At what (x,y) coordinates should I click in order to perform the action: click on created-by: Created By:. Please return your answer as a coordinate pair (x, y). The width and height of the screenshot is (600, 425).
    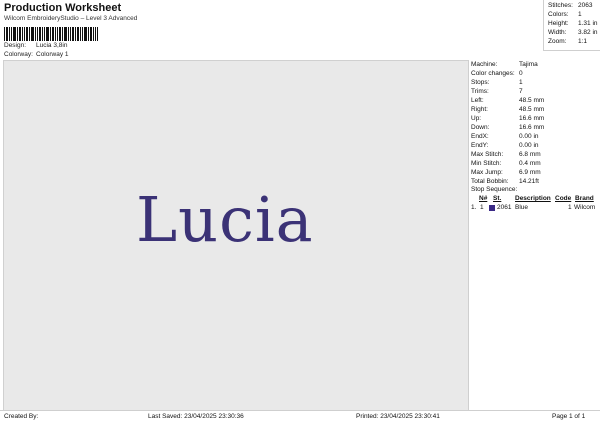
    Looking at the image, I should click on (21, 416).